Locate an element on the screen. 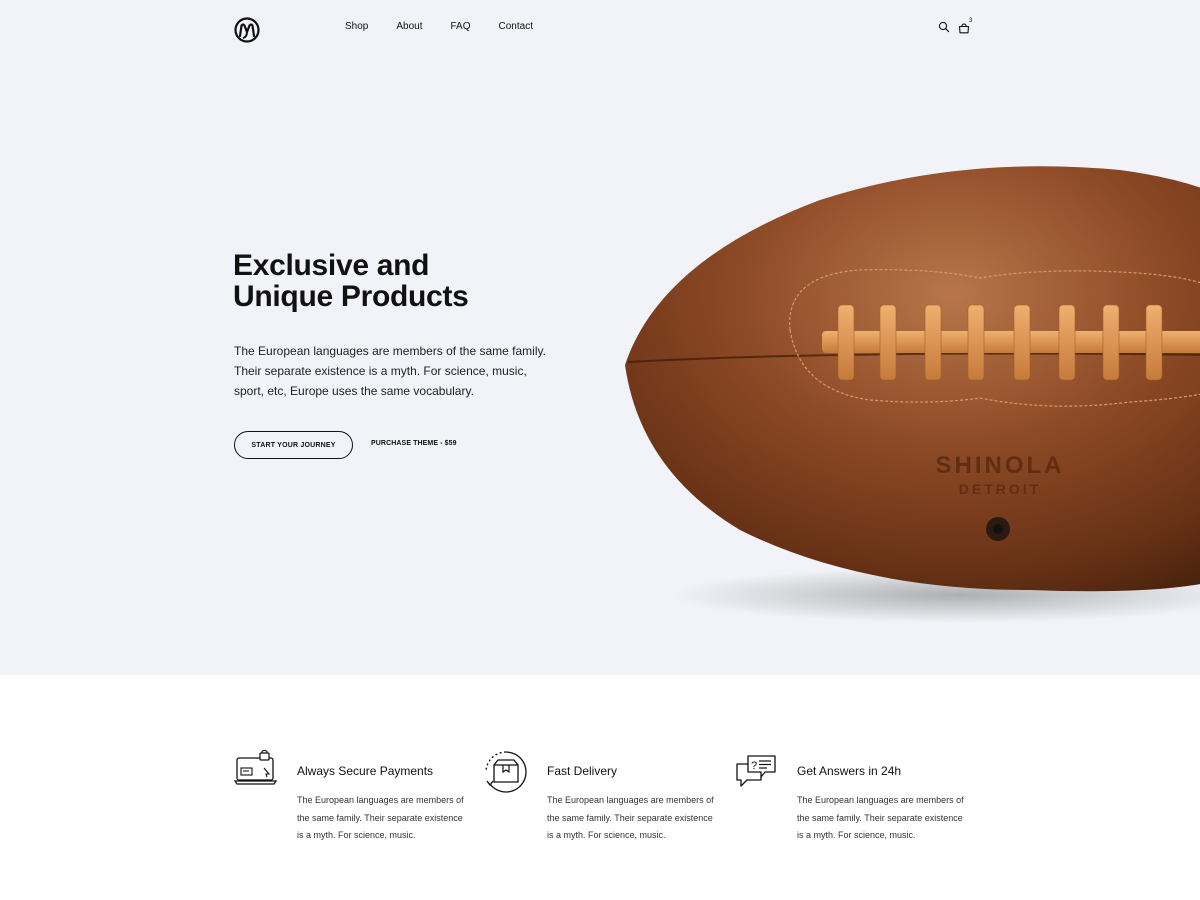 The height and width of the screenshot is (900, 1200). nav-shop: Shop is located at coordinates (356, 26).